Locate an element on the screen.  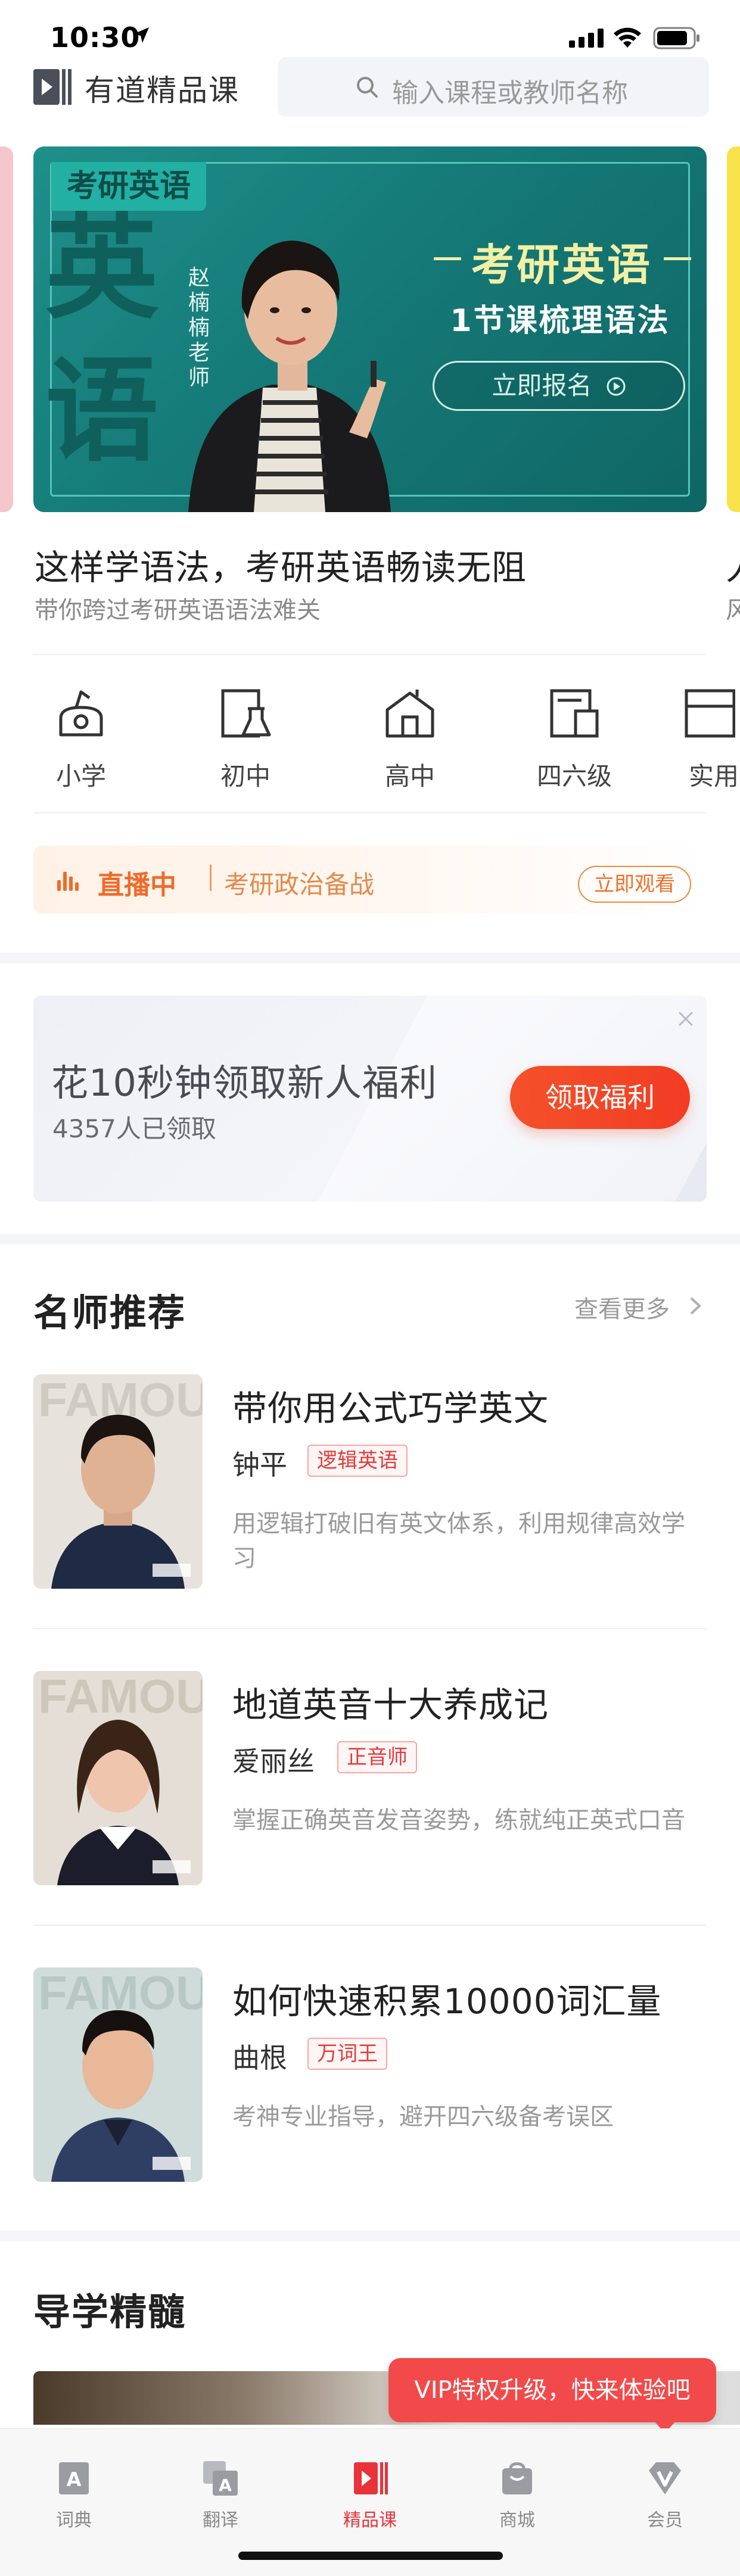
course-description: 用逻辑打破旧有英文体系，利用规律高效学习 is located at coordinates (458, 1541).